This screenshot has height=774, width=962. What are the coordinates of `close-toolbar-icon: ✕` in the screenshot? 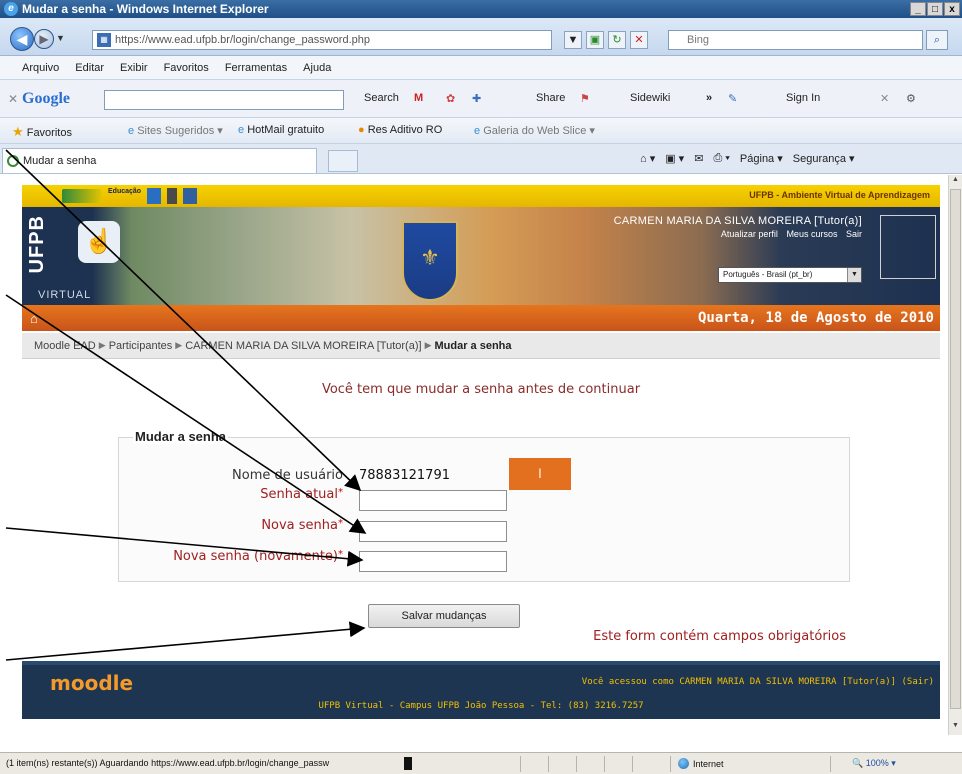 It's located at (13, 99).